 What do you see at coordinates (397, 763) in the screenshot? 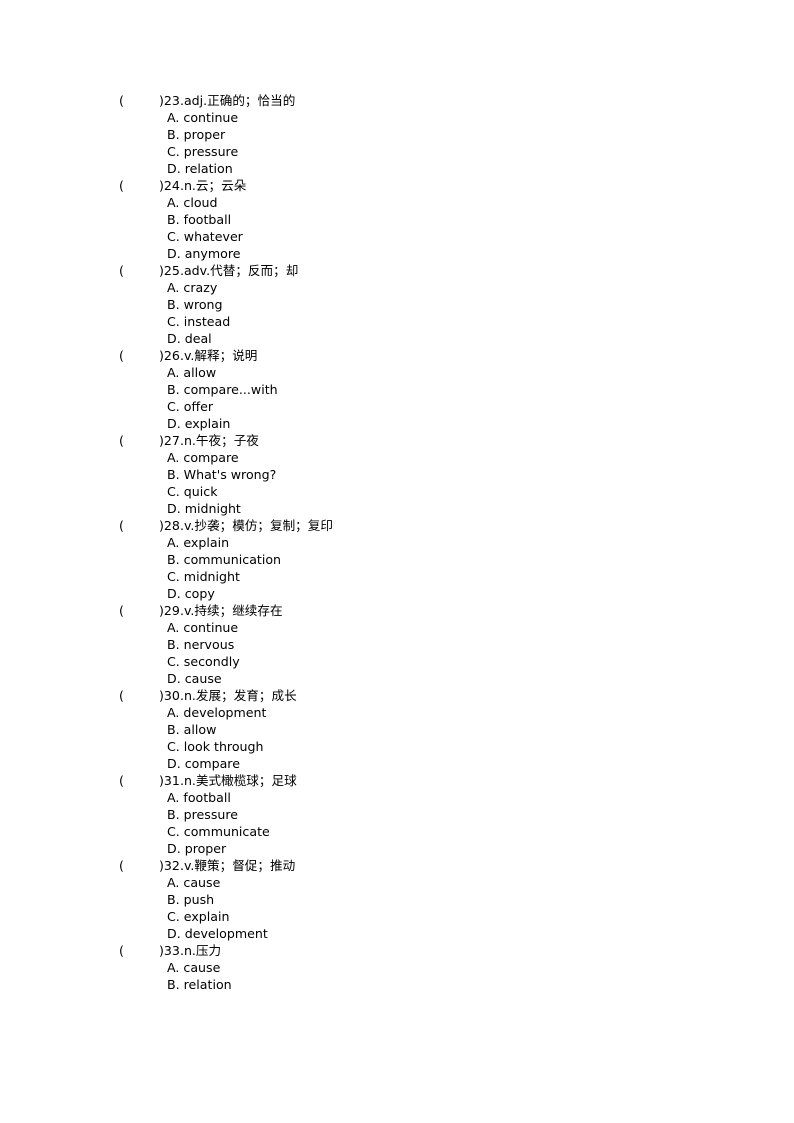
I see `answer-option: D. compare` at bounding box center [397, 763].